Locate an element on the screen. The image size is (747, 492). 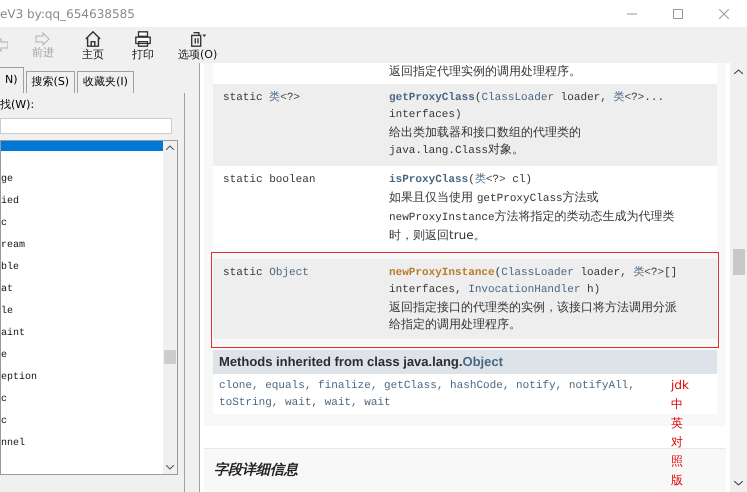
minimize-icon is located at coordinates (632, 13).